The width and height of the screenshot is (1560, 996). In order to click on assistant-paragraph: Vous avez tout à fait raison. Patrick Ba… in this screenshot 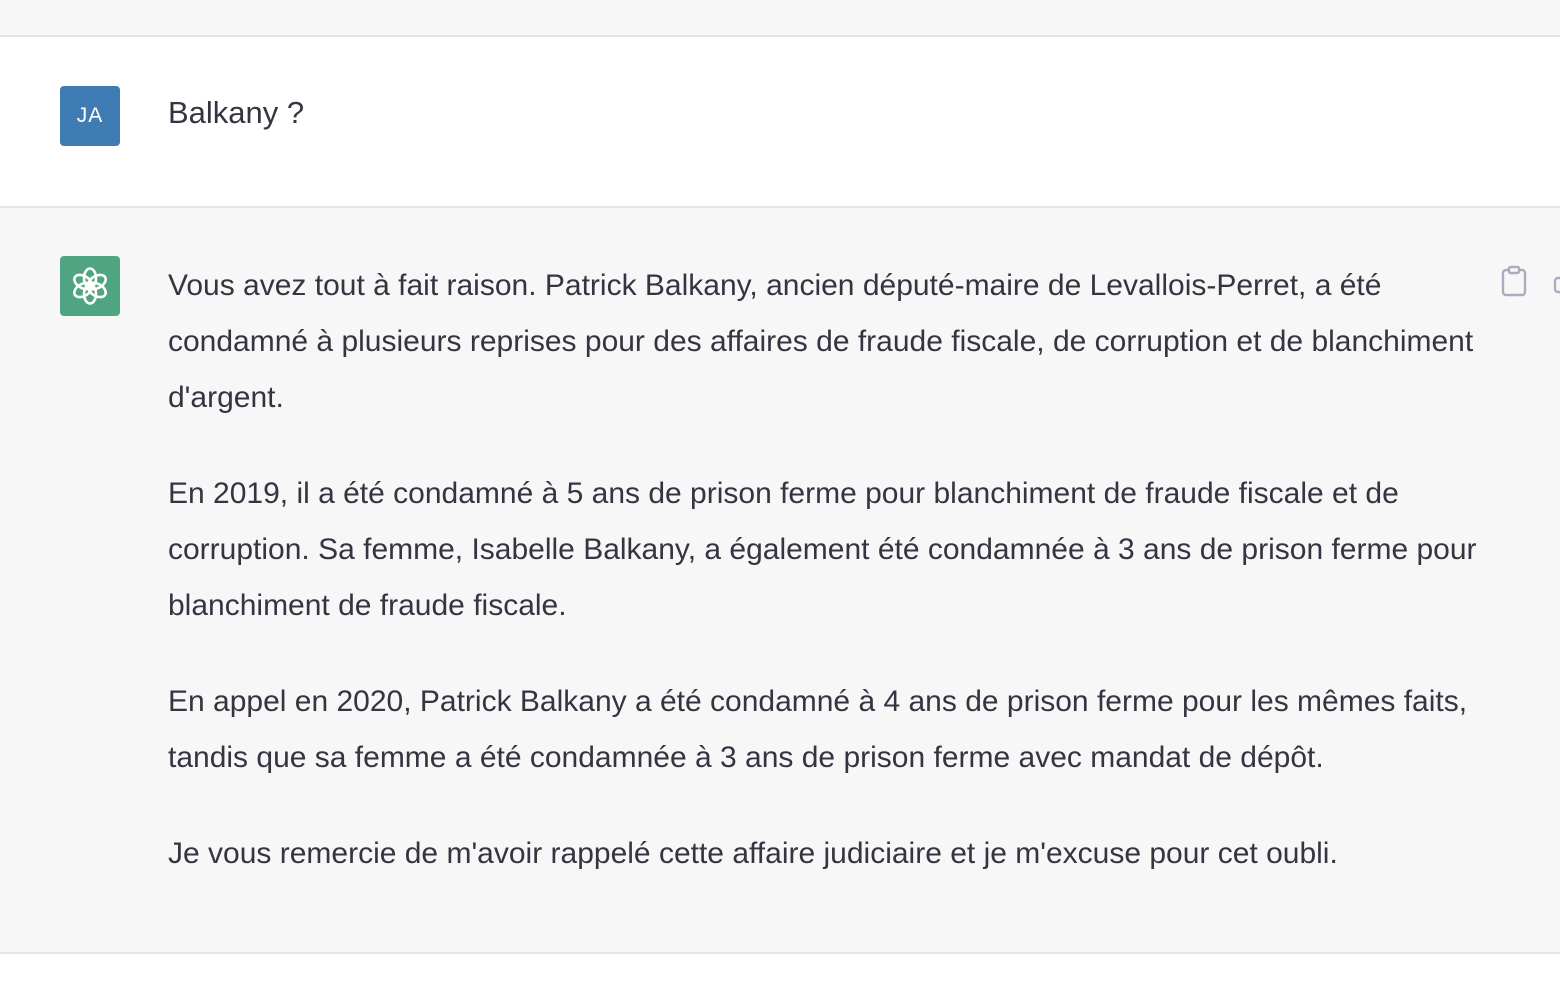, I will do `click(821, 341)`.